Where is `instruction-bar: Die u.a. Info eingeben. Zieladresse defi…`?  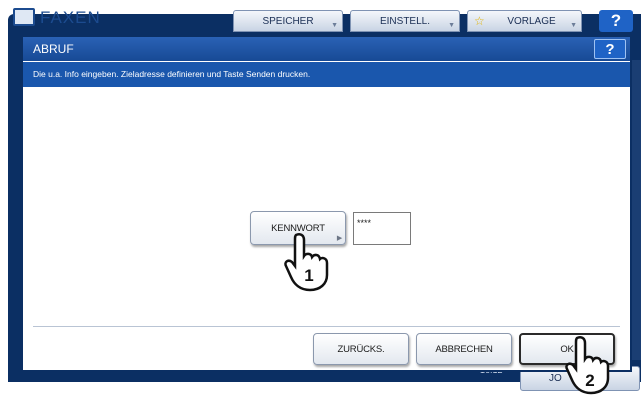 instruction-bar: Die u.a. Info eingeben. Zieladresse defi… is located at coordinates (326, 74).